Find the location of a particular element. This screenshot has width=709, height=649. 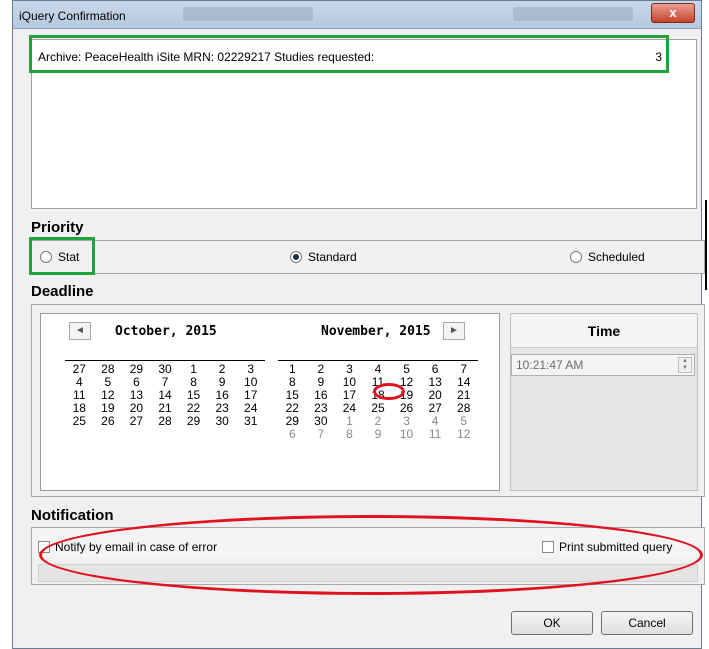

spin-up-icon: ▲ is located at coordinates (685, 361).